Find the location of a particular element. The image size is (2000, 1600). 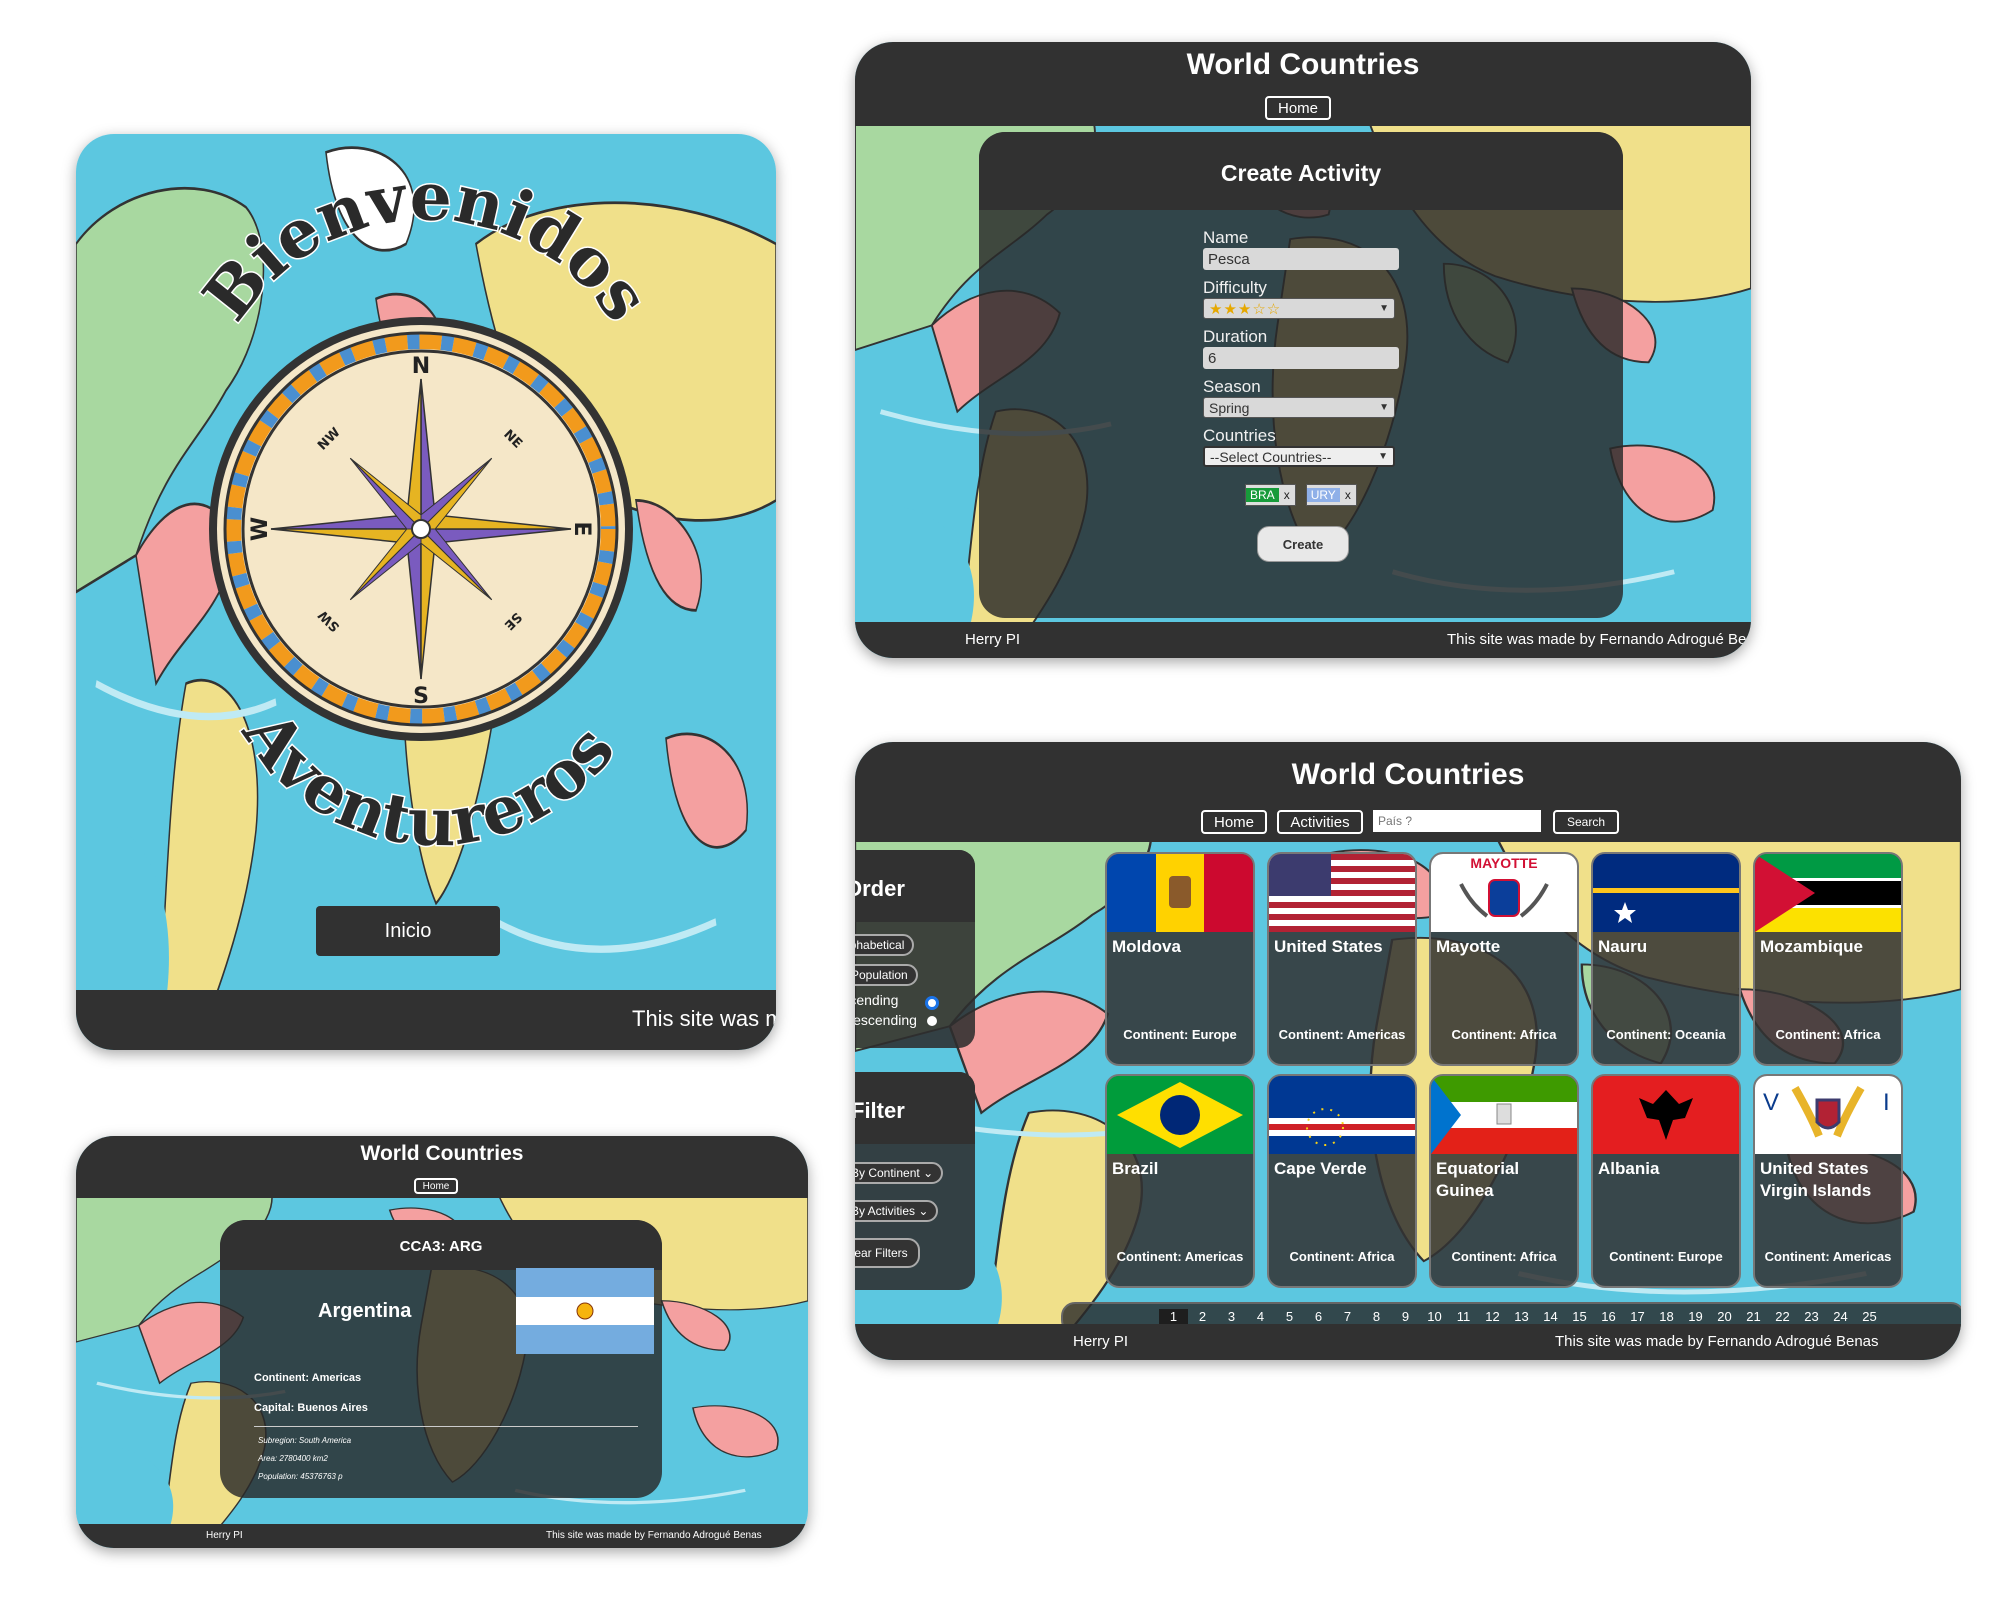

country-chip-ury: URY x is located at coordinates (1331, 495).